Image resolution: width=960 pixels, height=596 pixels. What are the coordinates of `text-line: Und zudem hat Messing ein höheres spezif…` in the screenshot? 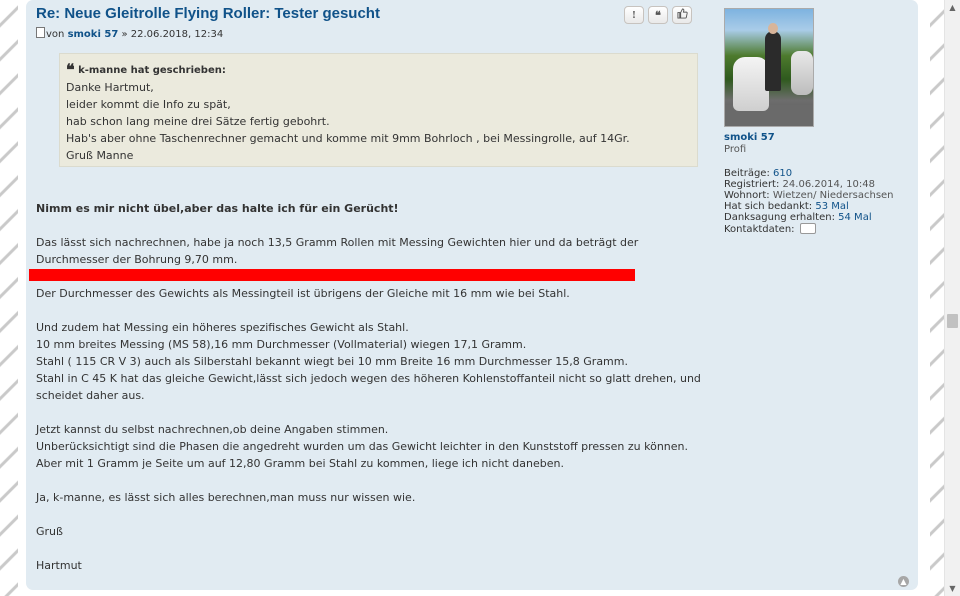 It's located at (222, 327).